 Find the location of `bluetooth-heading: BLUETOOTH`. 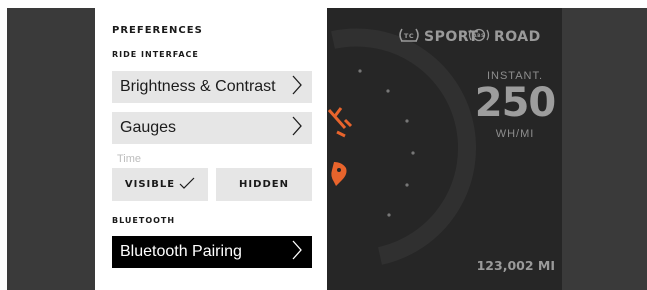

bluetooth-heading: BLUETOOTH is located at coordinates (144, 220).